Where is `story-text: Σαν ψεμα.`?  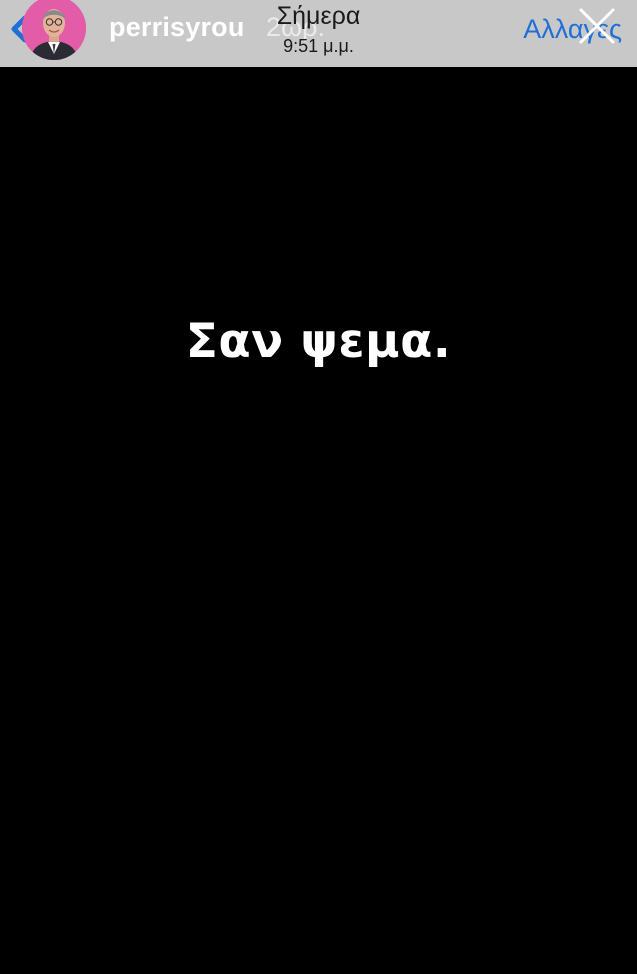
story-text: Σαν ψεμα. is located at coordinates (318, 341).